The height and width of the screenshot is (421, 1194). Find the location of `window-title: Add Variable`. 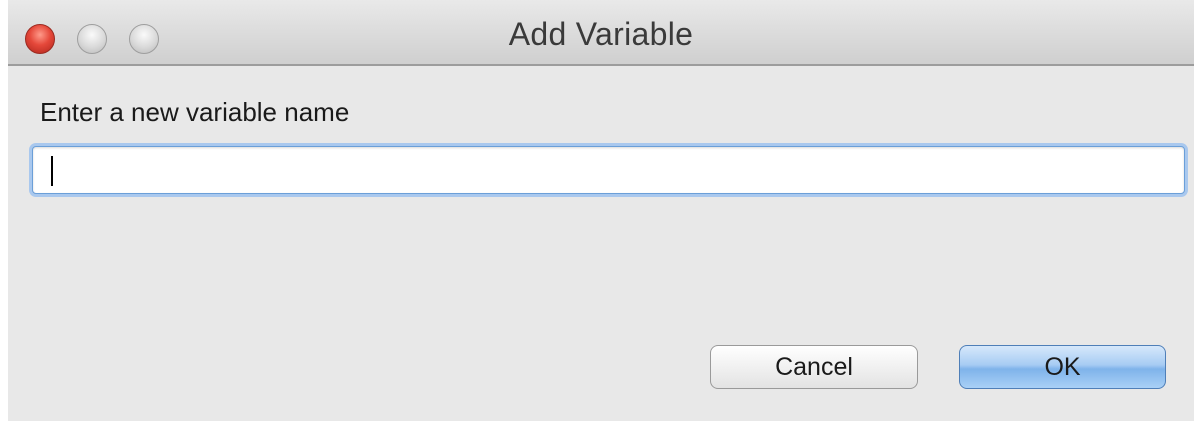

window-title: Add Variable is located at coordinates (601, 34).